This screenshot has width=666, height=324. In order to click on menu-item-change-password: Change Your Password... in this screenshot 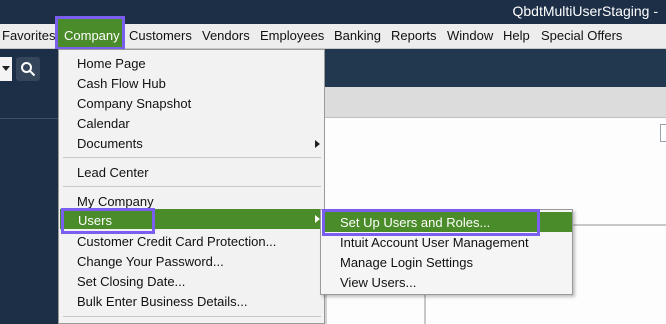, I will do `click(150, 261)`.